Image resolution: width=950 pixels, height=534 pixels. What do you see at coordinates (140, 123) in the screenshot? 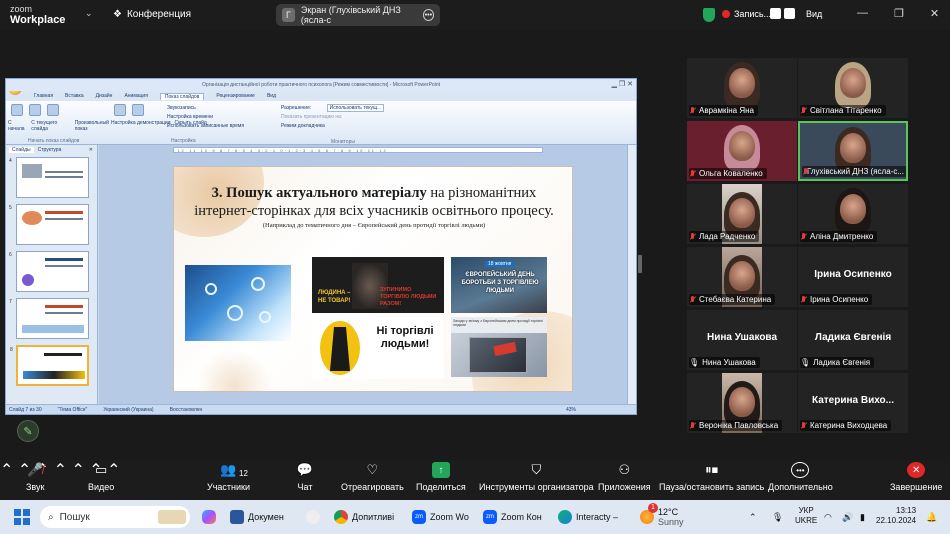
I see `setup-show-label: Настройка демонстрации` at bounding box center [140, 123].